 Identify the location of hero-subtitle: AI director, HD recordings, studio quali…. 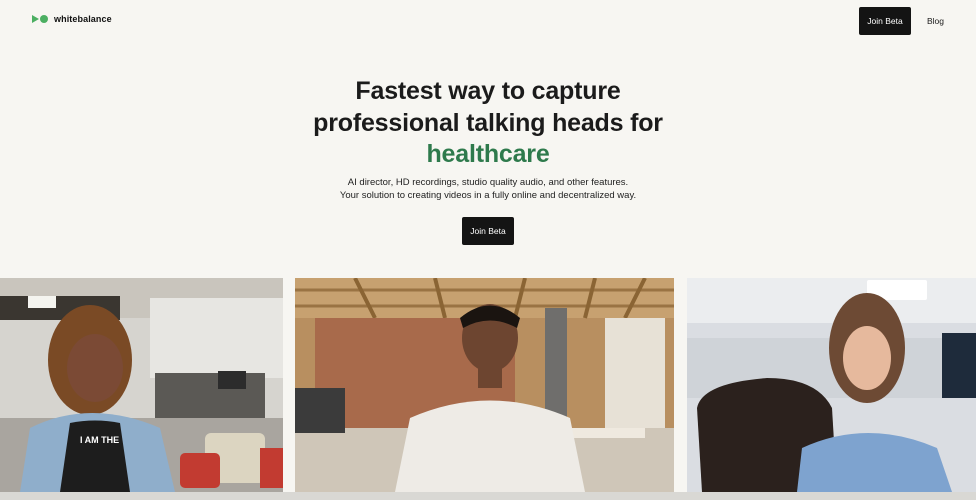
(488, 189).